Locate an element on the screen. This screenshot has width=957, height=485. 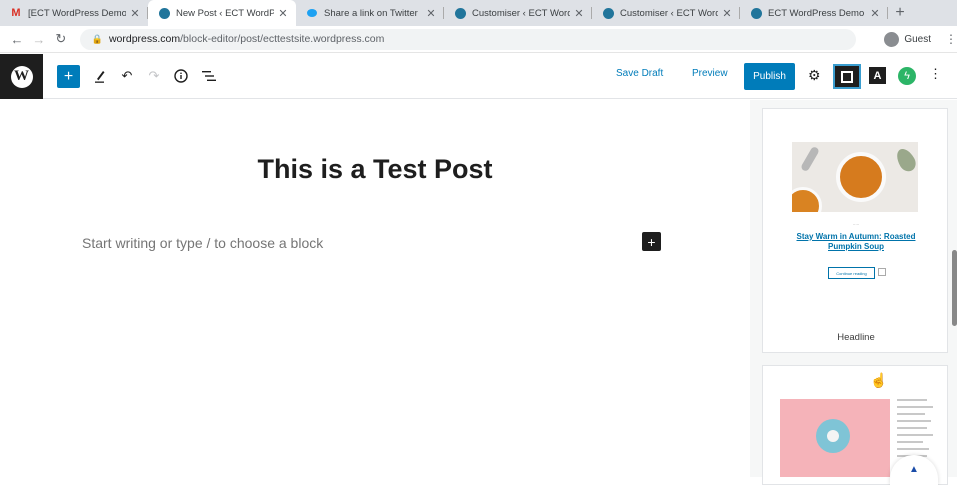
profile-label: Guest is located at coordinates (918, 39).